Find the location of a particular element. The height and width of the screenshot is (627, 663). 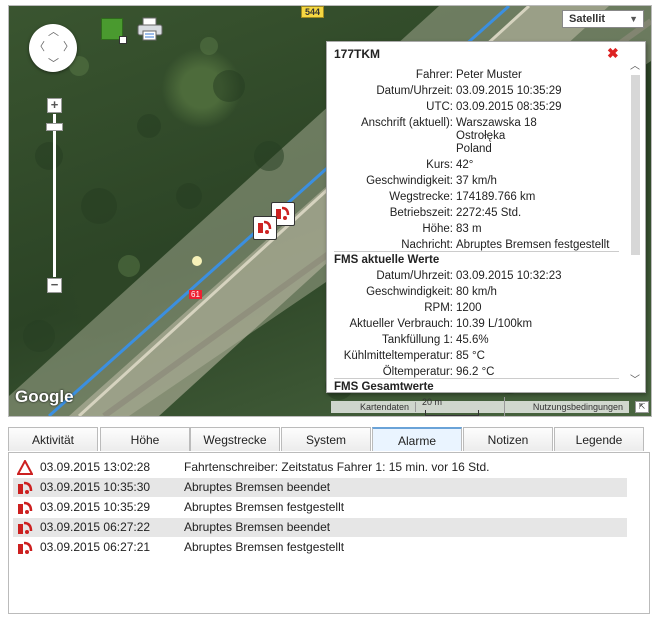

pan-right-icon: 〉 is located at coordinates (68, 47).